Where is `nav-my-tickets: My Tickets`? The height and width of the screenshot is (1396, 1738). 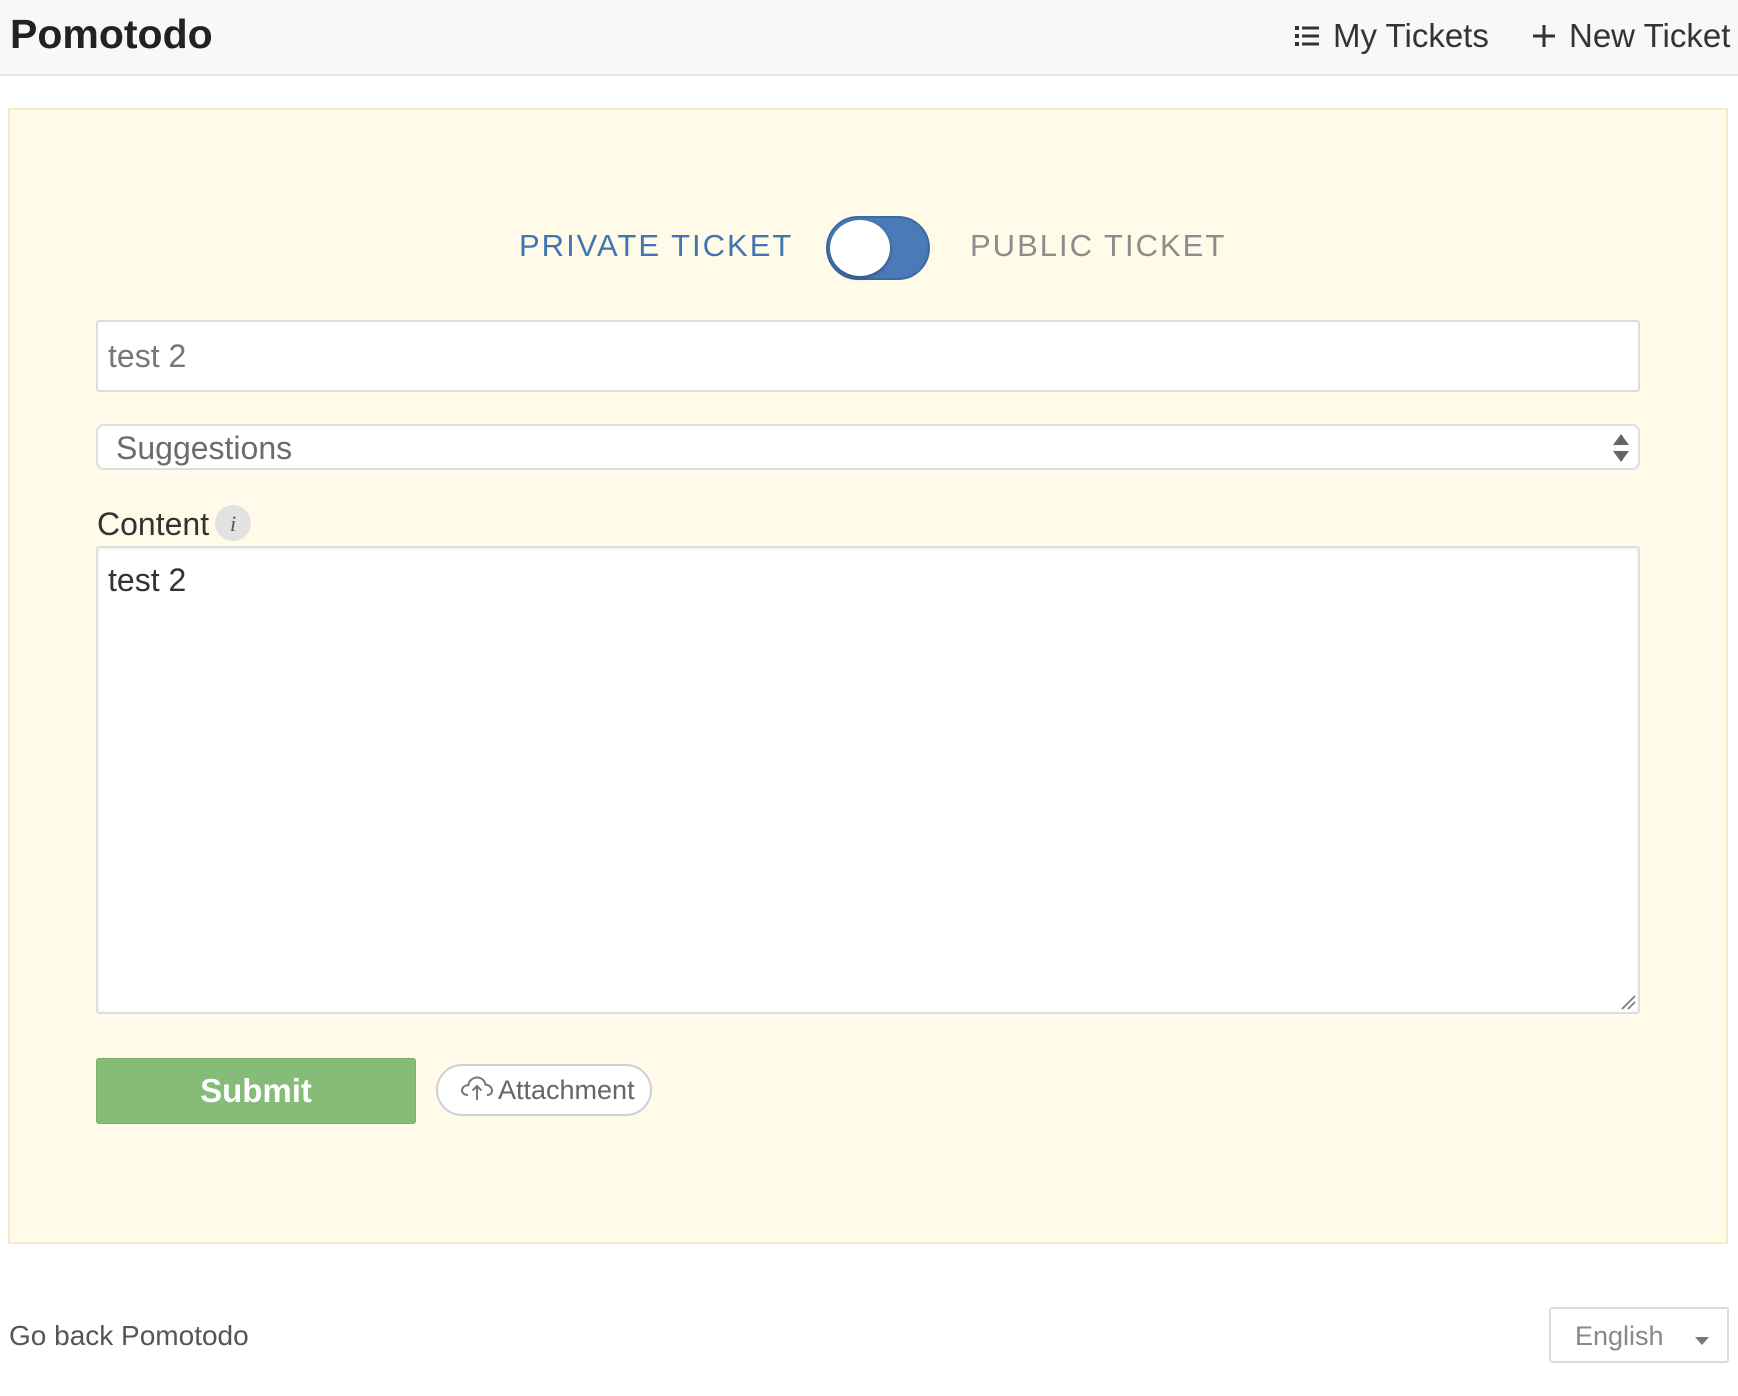 nav-my-tickets: My Tickets is located at coordinates (1392, 36).